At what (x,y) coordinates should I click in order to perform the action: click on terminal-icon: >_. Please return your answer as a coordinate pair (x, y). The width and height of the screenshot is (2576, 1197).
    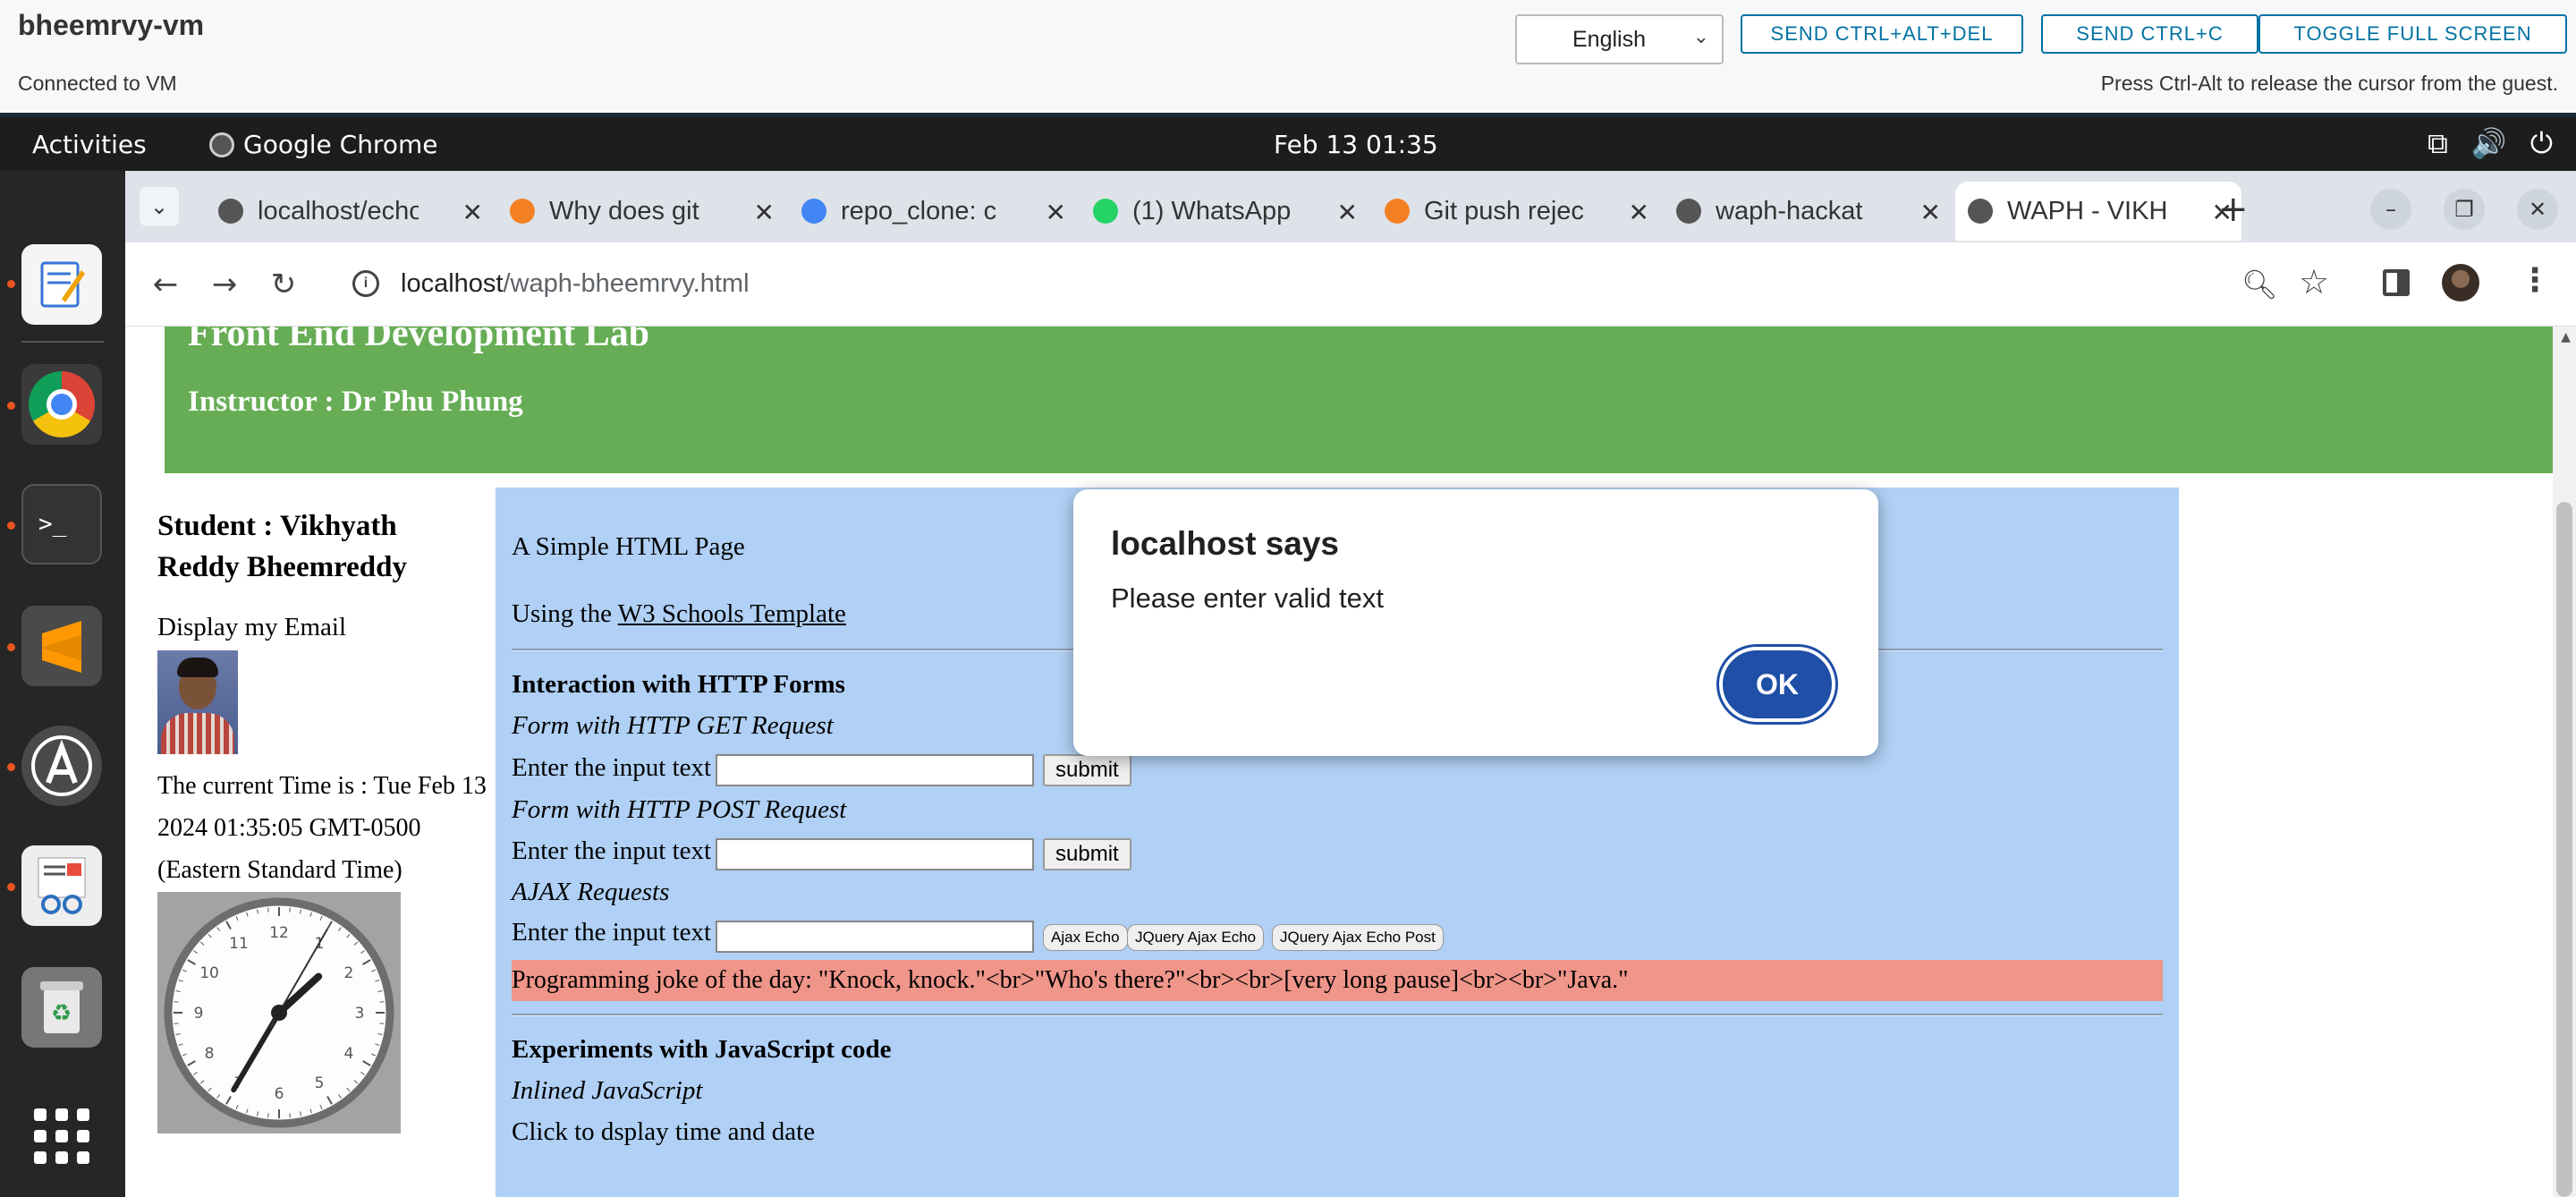
    Looking at the image, I should click on (61, 524).